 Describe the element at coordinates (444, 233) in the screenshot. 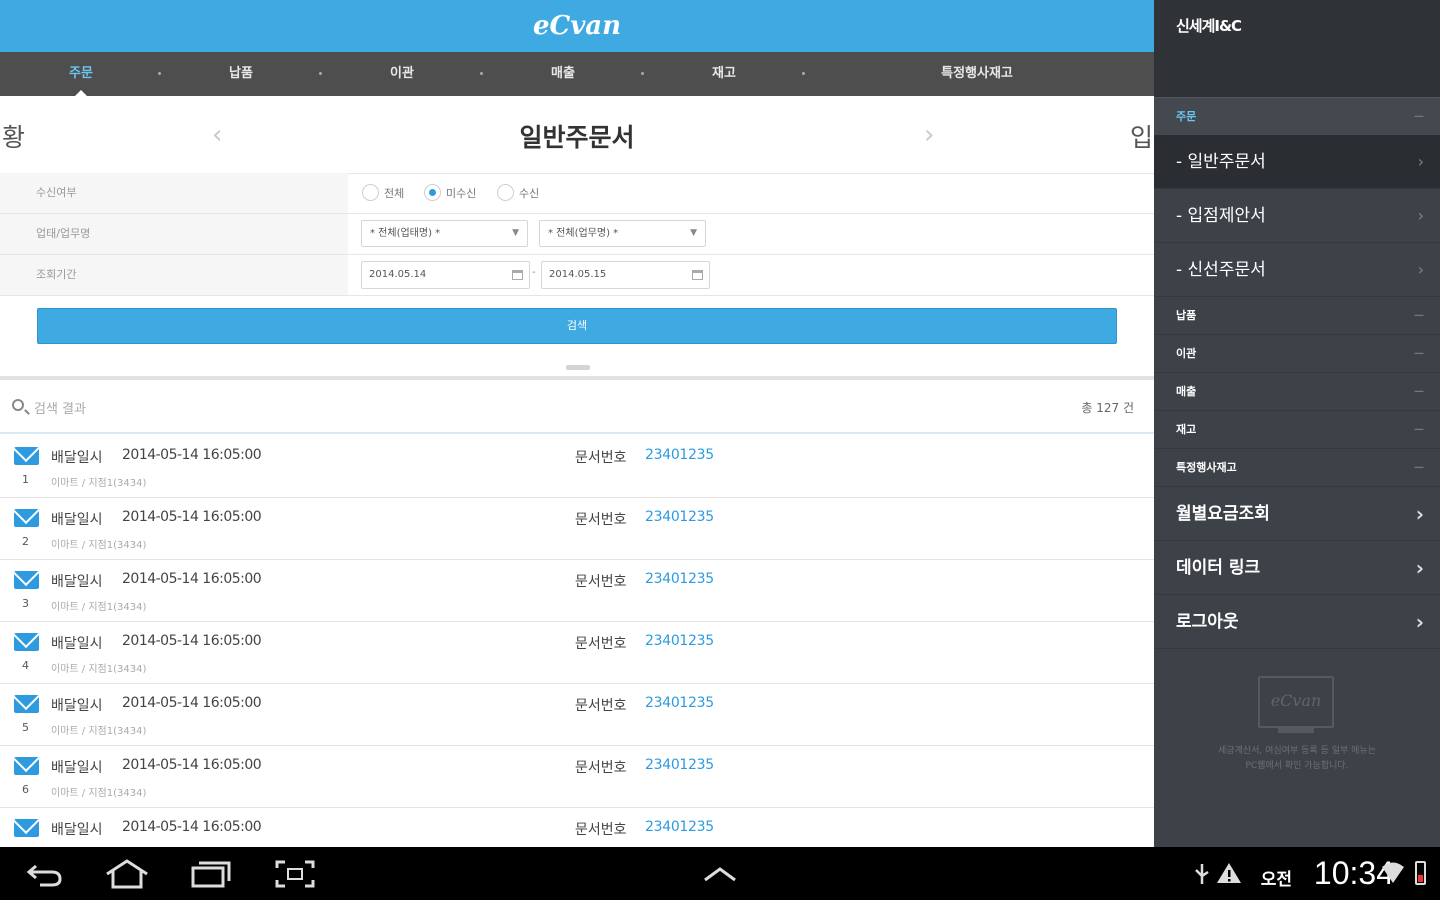

I see `partner-type-select: * 전체(업태명) * ▼` at that location.